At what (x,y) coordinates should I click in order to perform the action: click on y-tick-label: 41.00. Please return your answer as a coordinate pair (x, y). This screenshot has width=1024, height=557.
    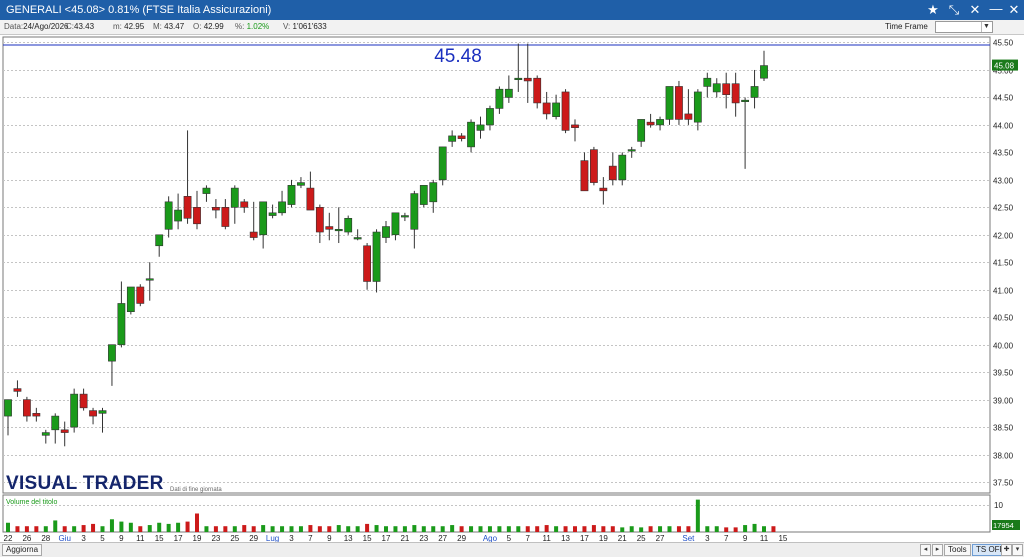
    Looking at the image, I should click on (1003, 291).